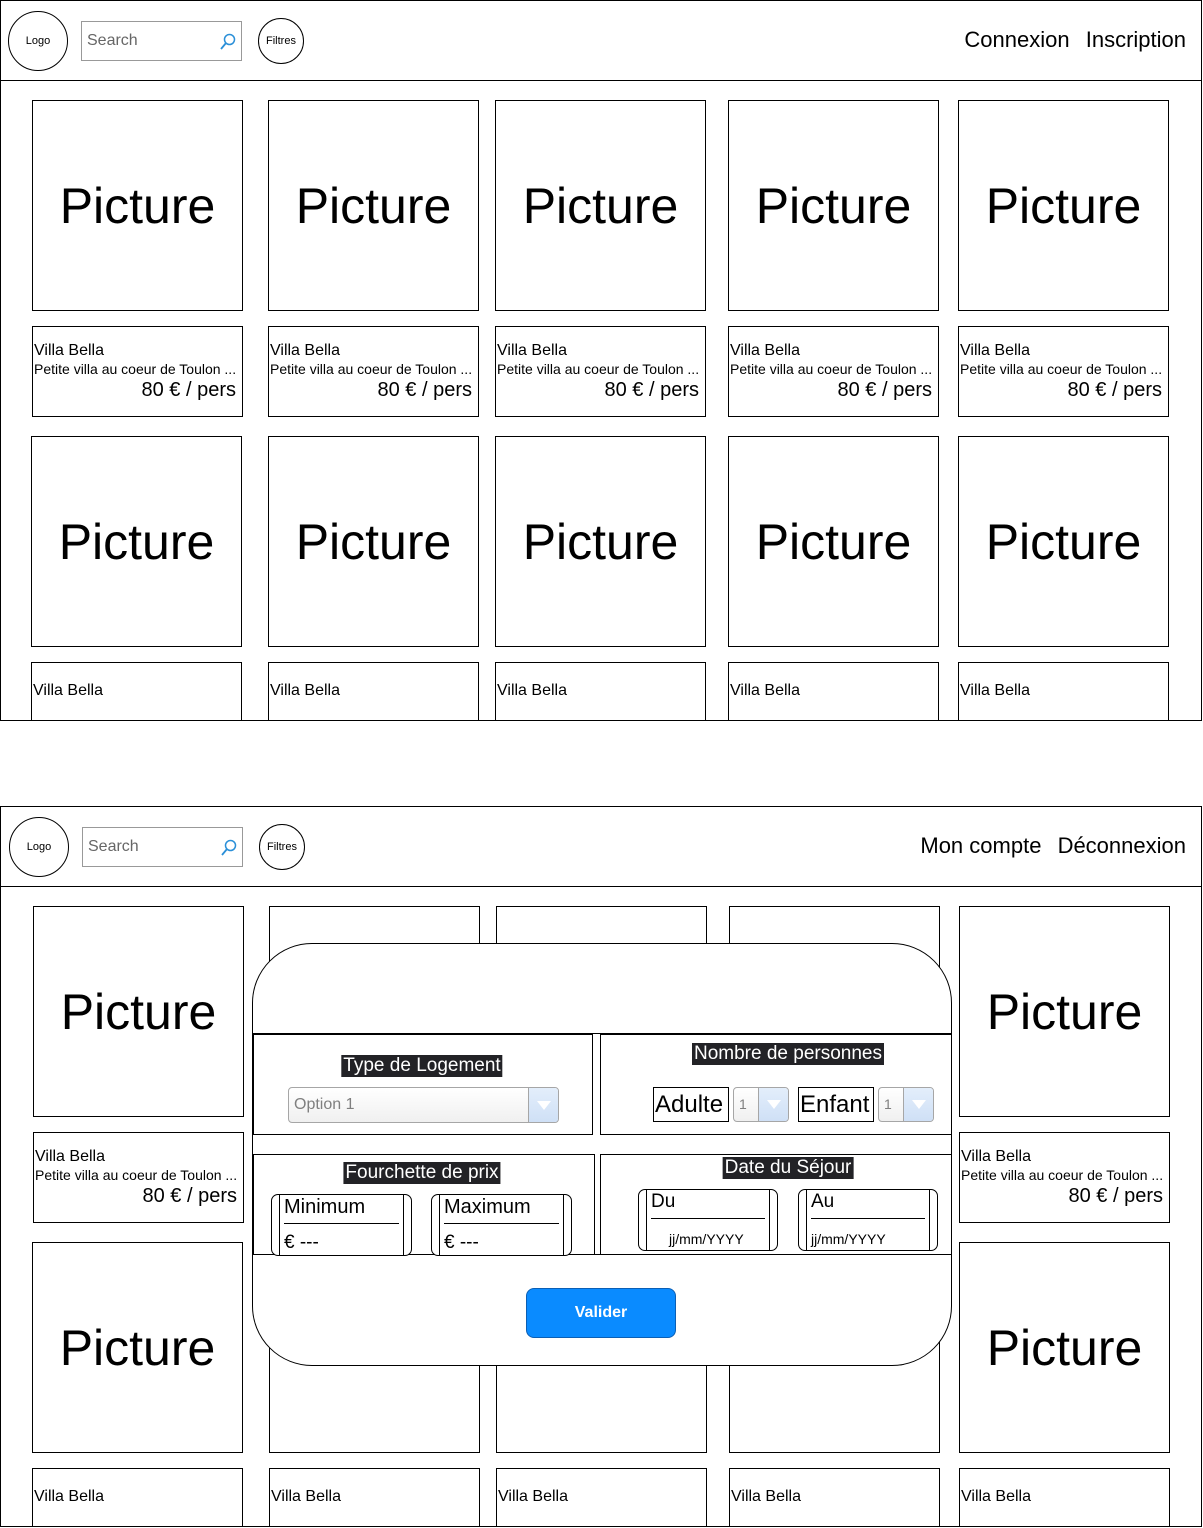 Image resolution: width=1203 pixels, height=1528 pixels. Describe the element at coordinates (848, 1239) in the screenshot. I see `end-date-input: jj/mm/YYYY` at that location.